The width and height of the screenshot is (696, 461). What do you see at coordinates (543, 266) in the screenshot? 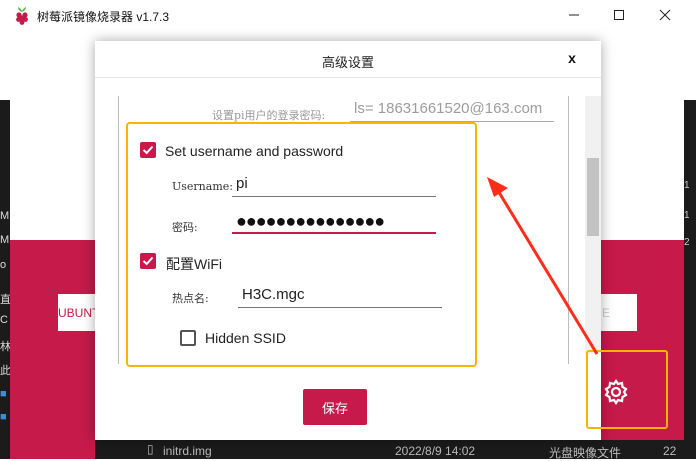
I see `annotation-arrow` at bounding box center [543, 266].